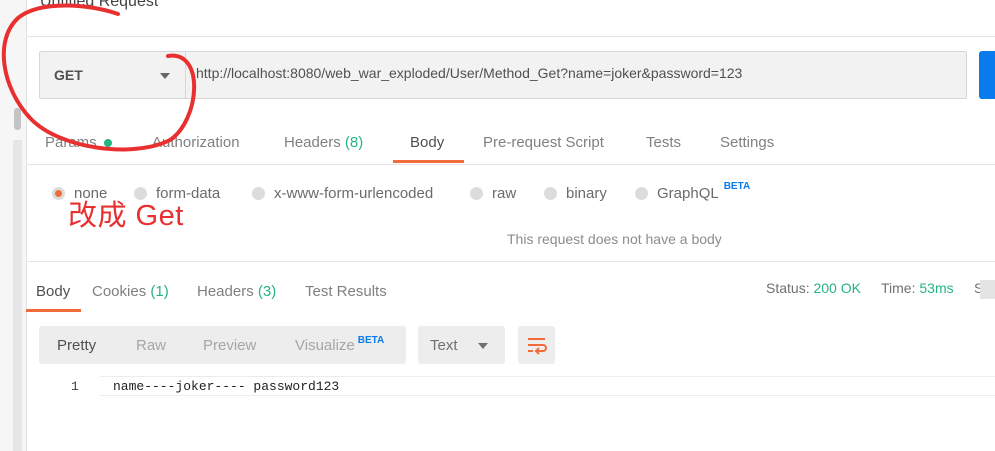 The height and width of the screenshot is (451, 995). What do you see at coordinates (151, 345) in the screenshot?
I see `view-raw: Raw` at bounding box center [151, 345].